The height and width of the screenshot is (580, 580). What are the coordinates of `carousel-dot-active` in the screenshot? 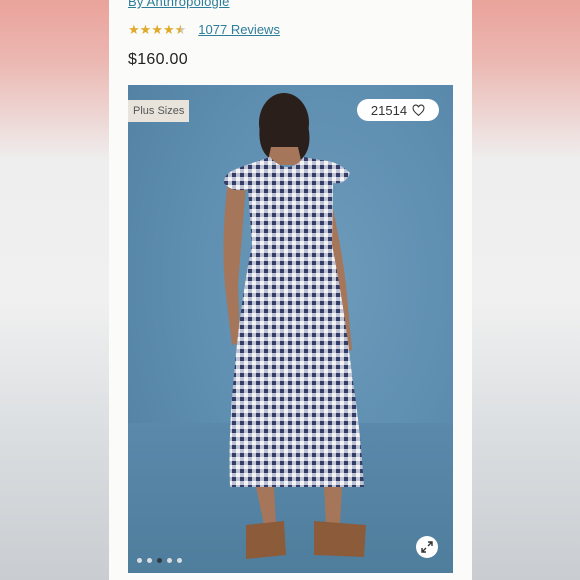 It's located at (159, 560).